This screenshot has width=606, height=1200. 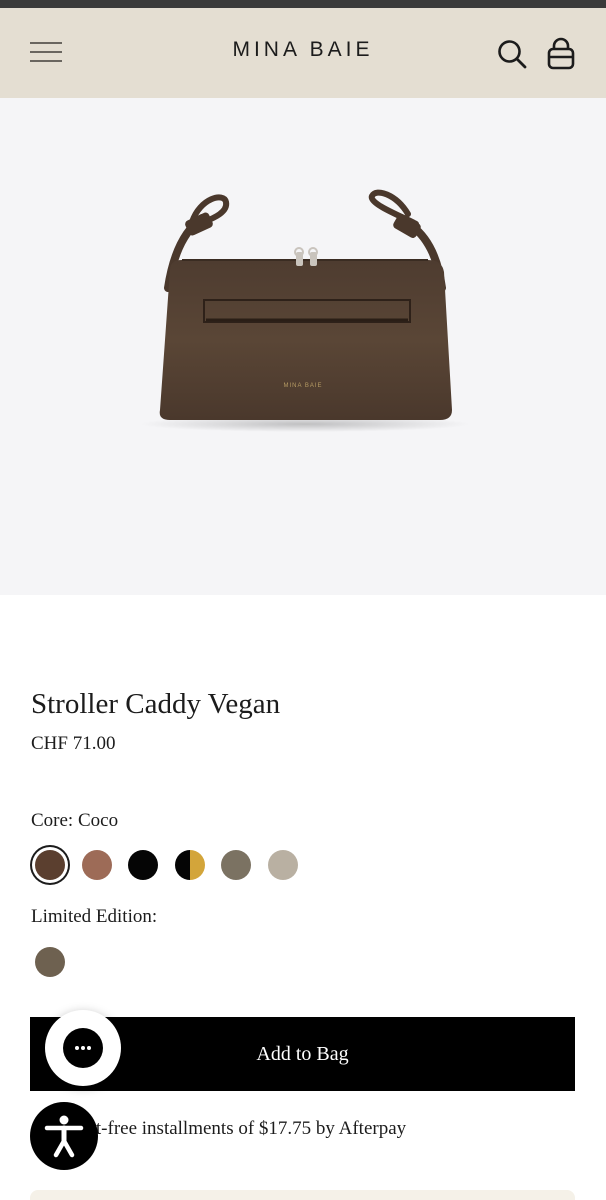 I want to click on search-icon, so click(x=512, y=54).